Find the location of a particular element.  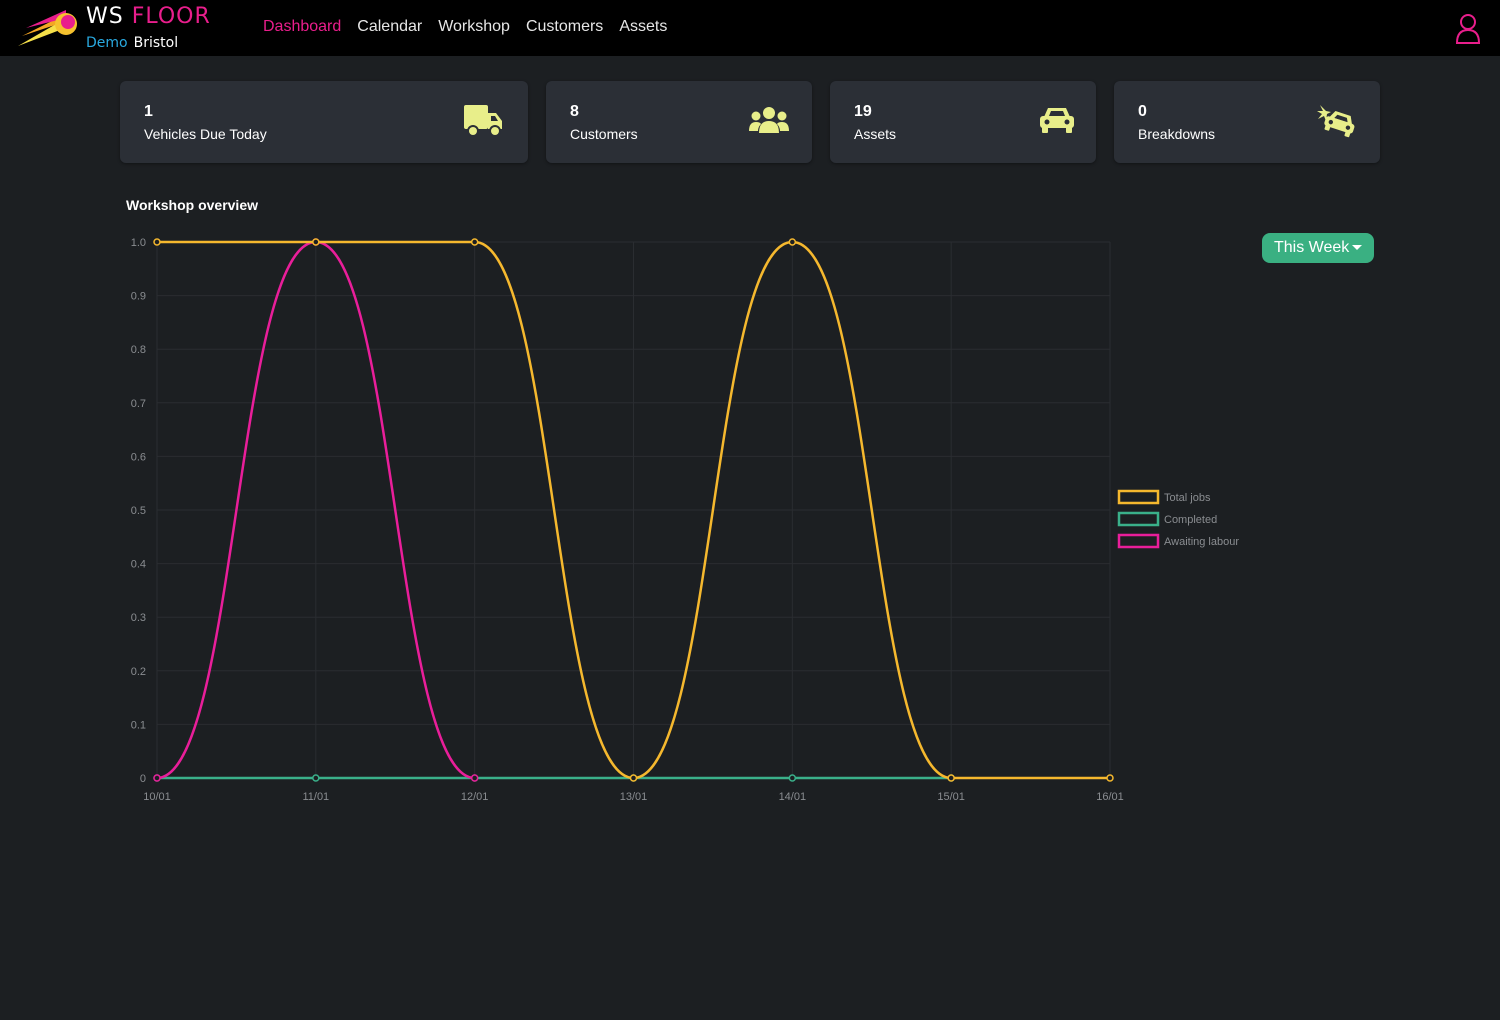

date-range-dropdown-button: This Week is located at coordinates (1318, 248).